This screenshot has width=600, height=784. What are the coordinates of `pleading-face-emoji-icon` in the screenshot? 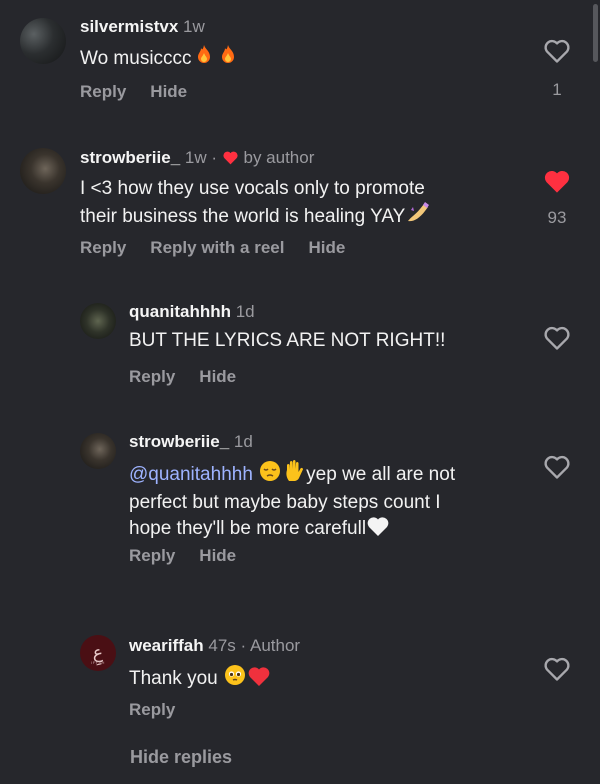 It's located at (235, 678).